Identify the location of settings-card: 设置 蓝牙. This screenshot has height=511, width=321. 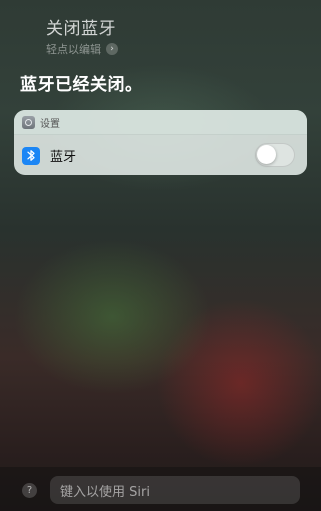
(160, 142).